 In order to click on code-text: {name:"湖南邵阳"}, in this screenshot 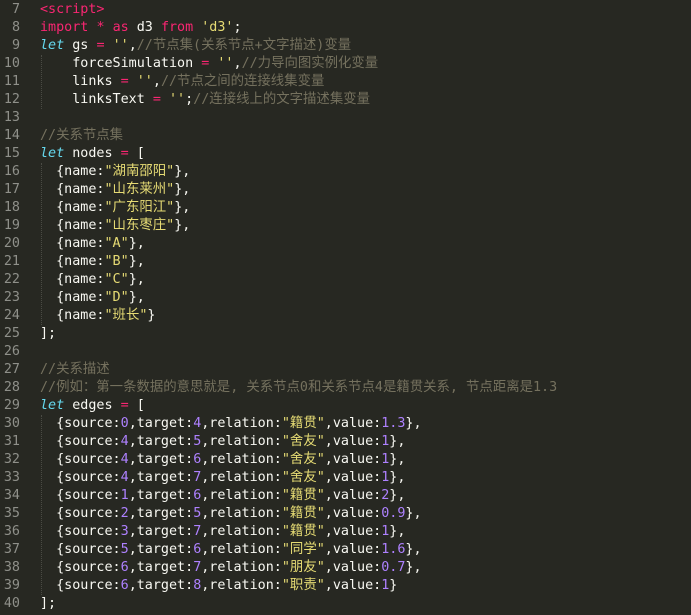, I will do `click(115, 172)`.